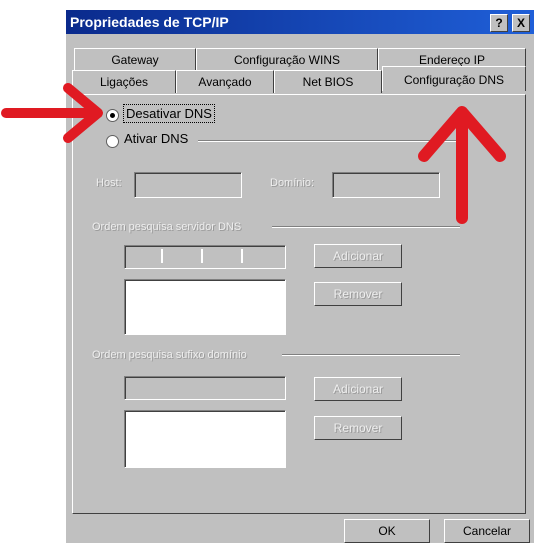 The image size is (534, 543). Describe the element at coordinates (52, 113) in the screenshot. I see `right-arrow-icon` at that location.